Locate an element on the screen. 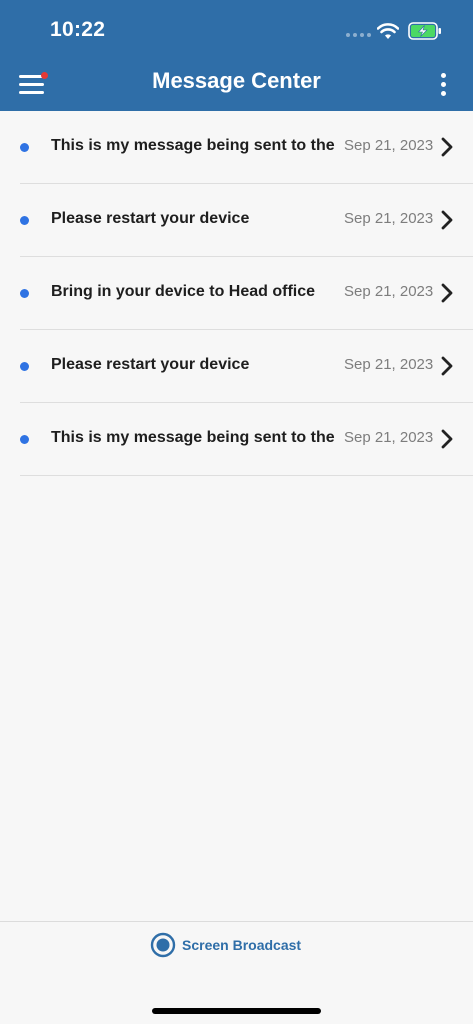  page-title: Message Center is located at coordinates (236, 80).